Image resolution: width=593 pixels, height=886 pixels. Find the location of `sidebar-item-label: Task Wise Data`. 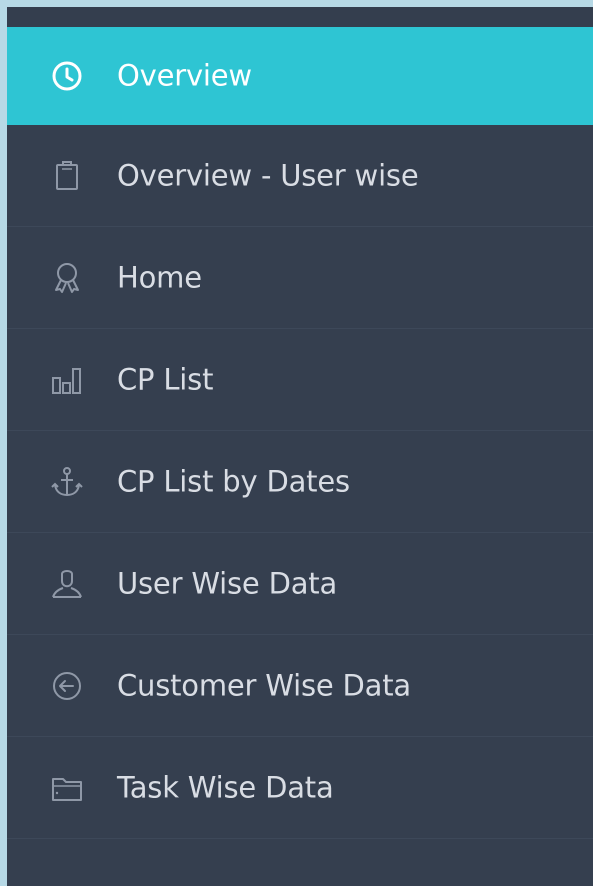

sidebar-item-label: Task Wise Data is located at coordinates (225, 787).